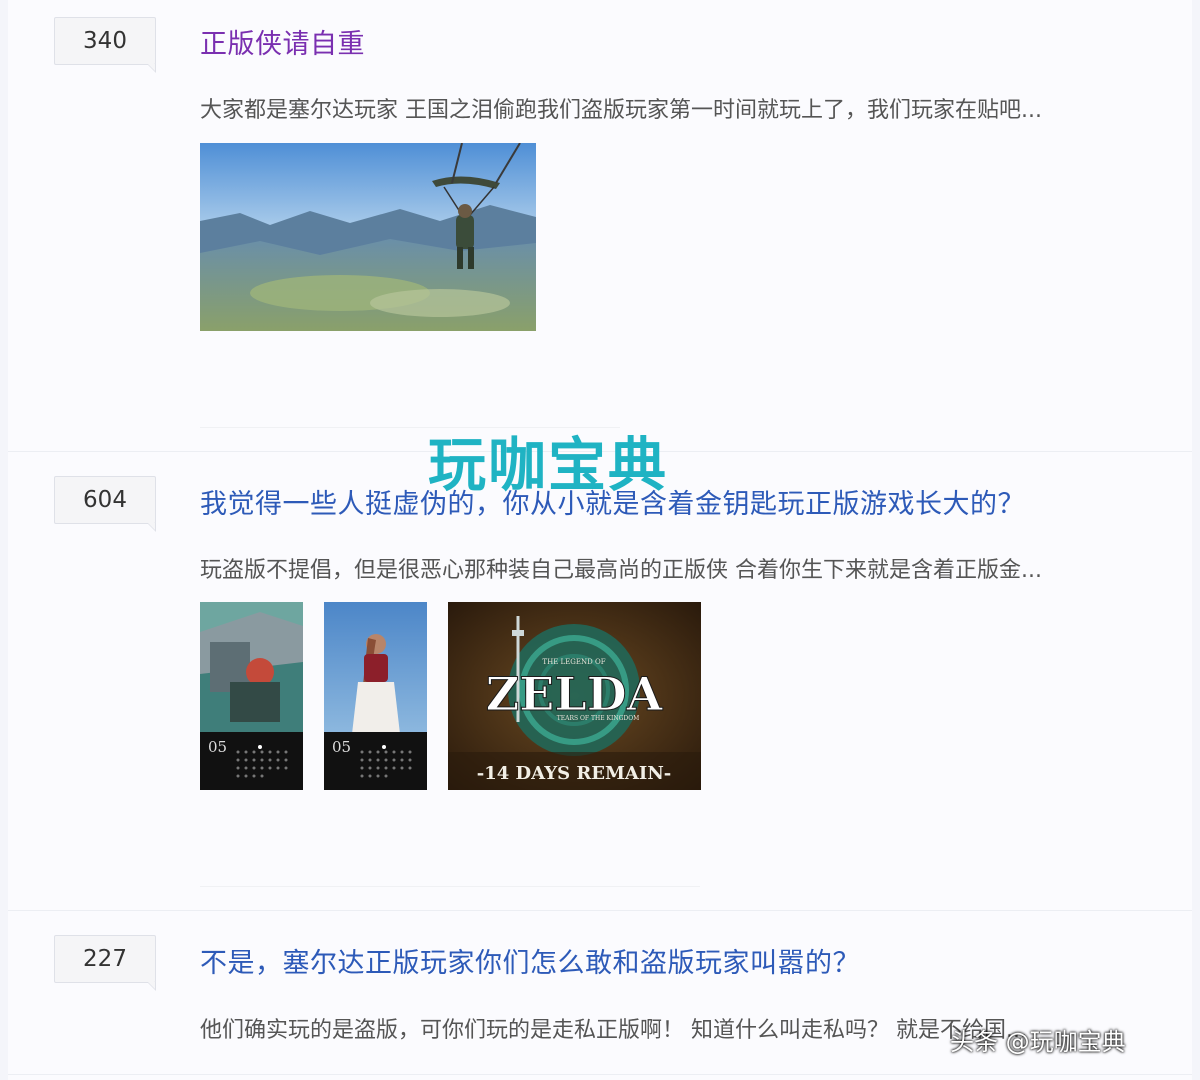 The width and height of the screenshot is (1200, 1080). What do you see at coordinates (368, 237) in the screenshot?
I see `post-thumbnail-paraglider` at bounding box center [368, 237].